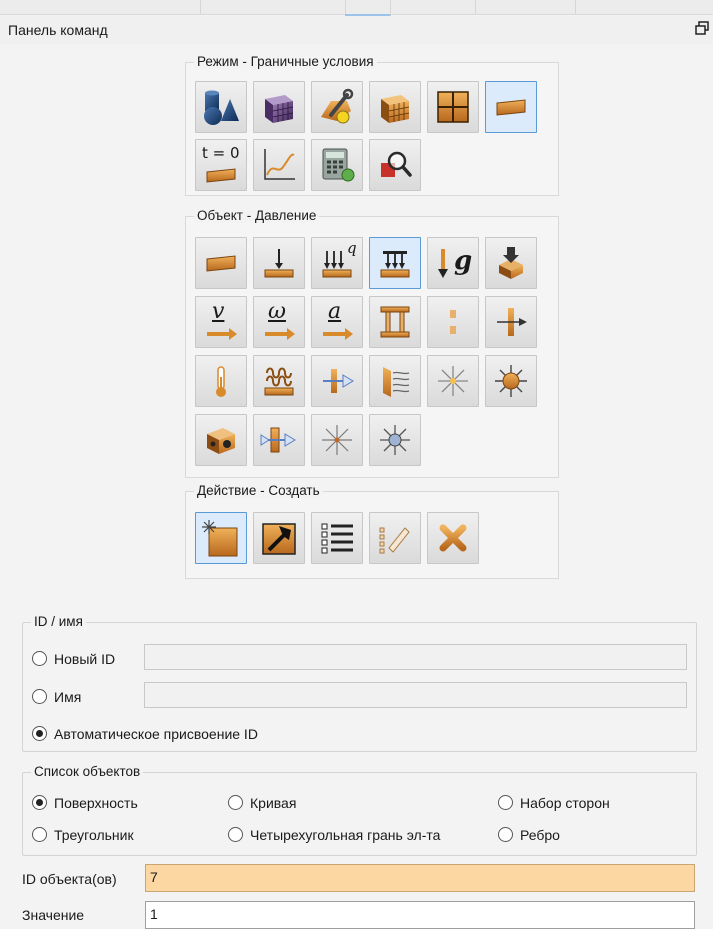  Describe the element at coordinates (279, 107) in the screenshot. I see `mesh-mode-button` at that location.